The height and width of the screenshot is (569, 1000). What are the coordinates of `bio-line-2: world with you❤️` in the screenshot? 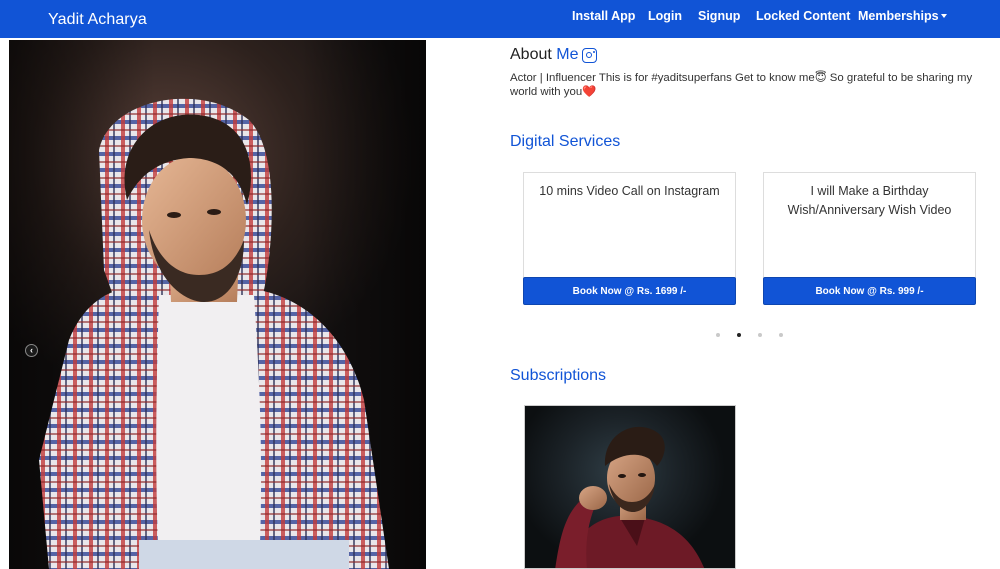 It's located at (553, 92).